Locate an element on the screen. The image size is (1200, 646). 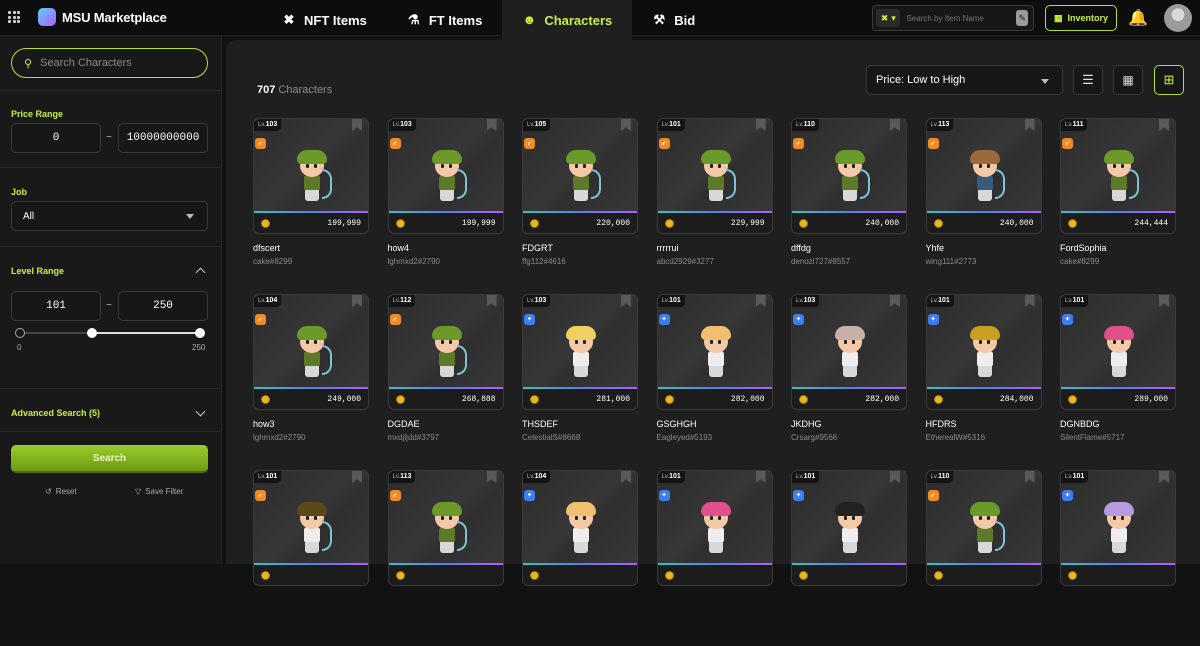
character-card: Lv.103 ➹ 199,999 how4 lghmxd2#2790 is located at coordinates (445, 206).